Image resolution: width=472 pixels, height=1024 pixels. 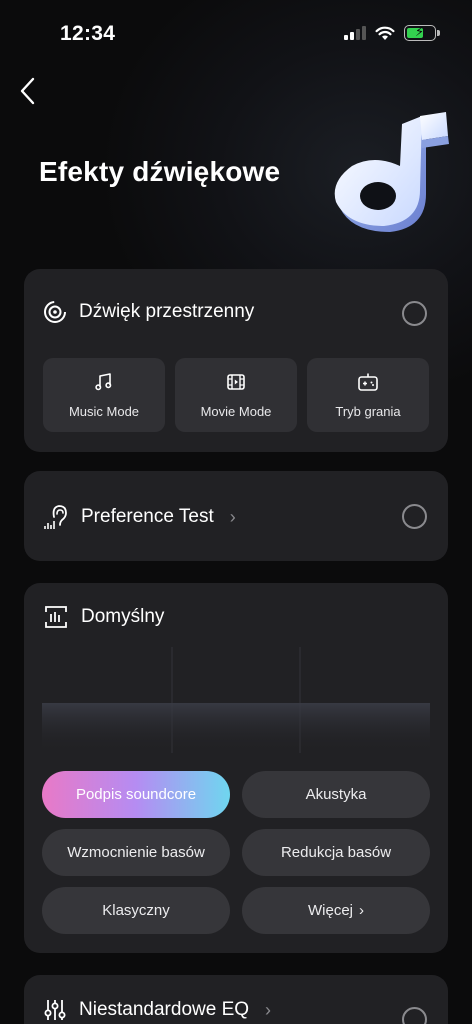 What do you see at coordinates (414, 516) in the screenshot?
I see `preference-test-radio` at bounding box center [414, 516].